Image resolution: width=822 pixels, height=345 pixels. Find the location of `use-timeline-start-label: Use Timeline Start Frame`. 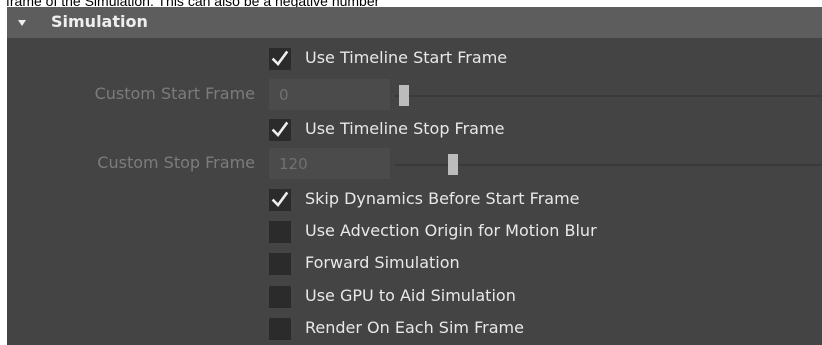

use-timeline-start-label: Use Timeline Start Frame is located at coordinates (406, 57).